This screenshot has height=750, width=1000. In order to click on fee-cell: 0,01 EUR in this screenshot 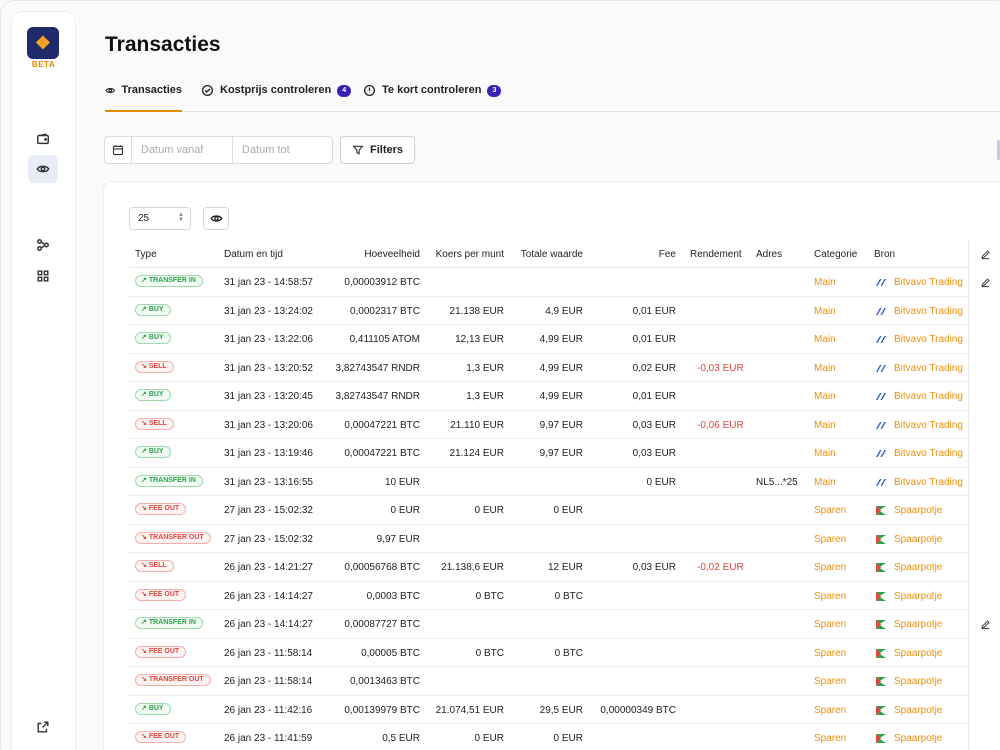, I will do `click(654, 311)`.